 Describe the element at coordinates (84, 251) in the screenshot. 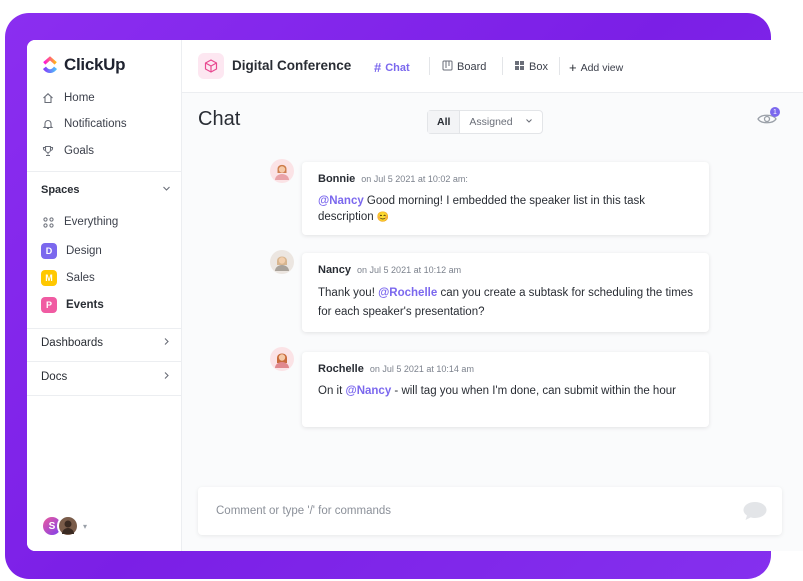

I see `sidebar-item-label: Design` at that location.